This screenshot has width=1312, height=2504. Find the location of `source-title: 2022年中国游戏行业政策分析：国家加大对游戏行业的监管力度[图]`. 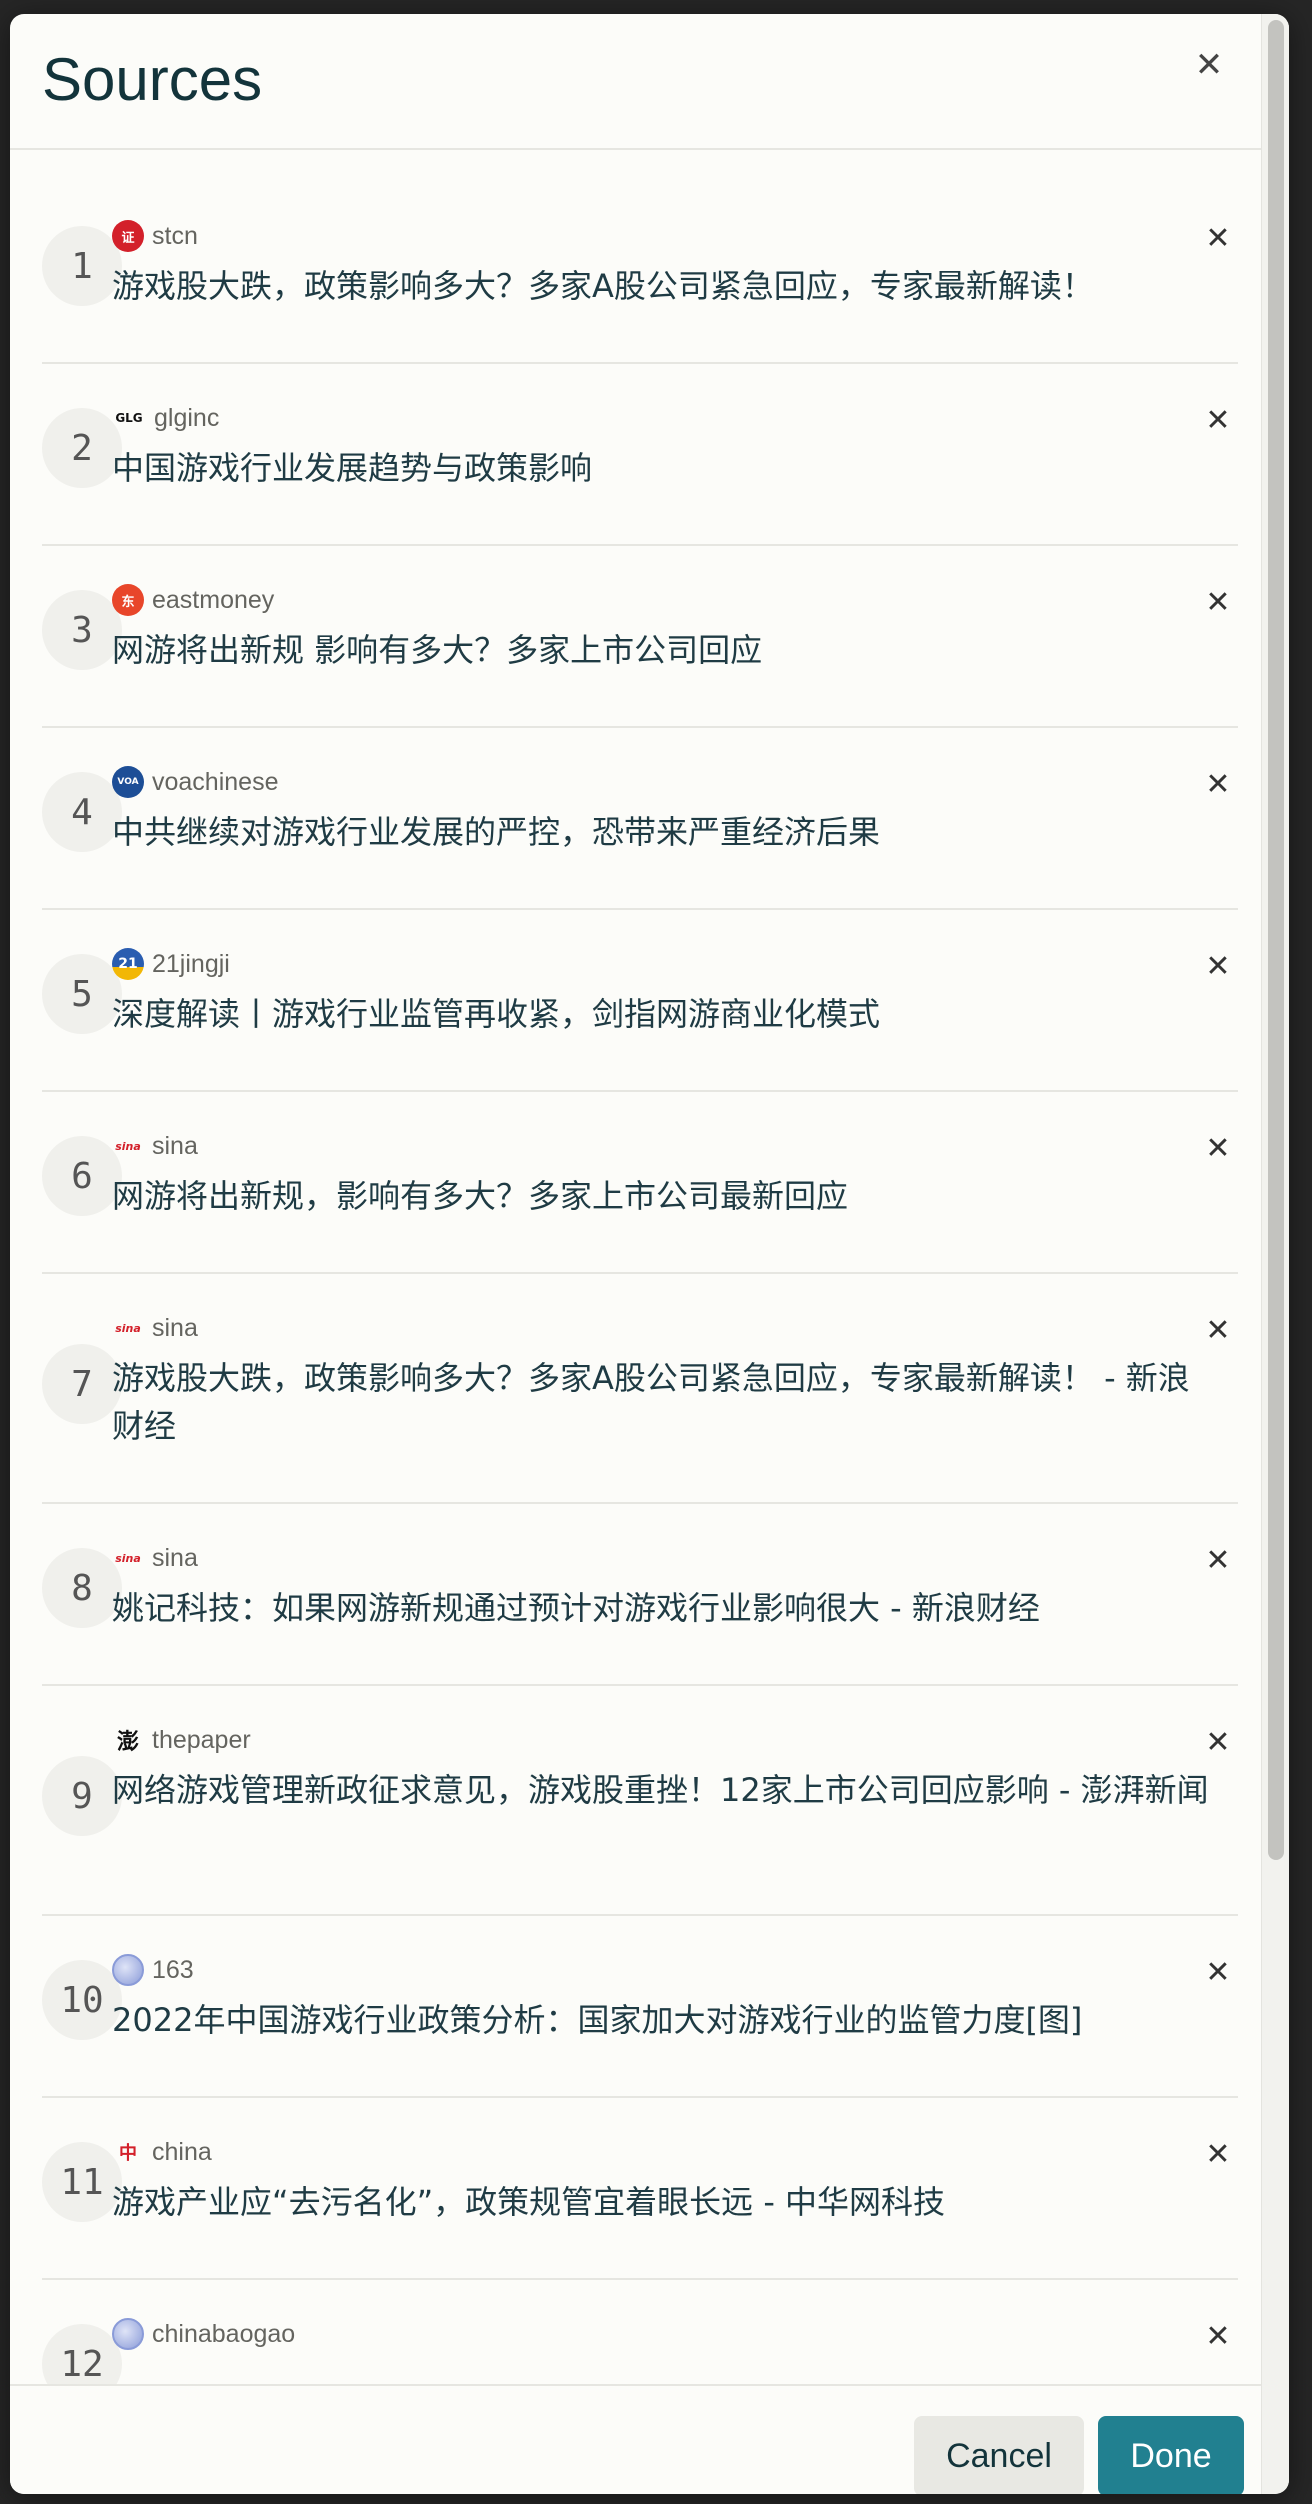

source-title: 2022年中国游戏行业政策分析：国家加大对游戏行业的监管力度[图] is located at coordinates (665, 2020).